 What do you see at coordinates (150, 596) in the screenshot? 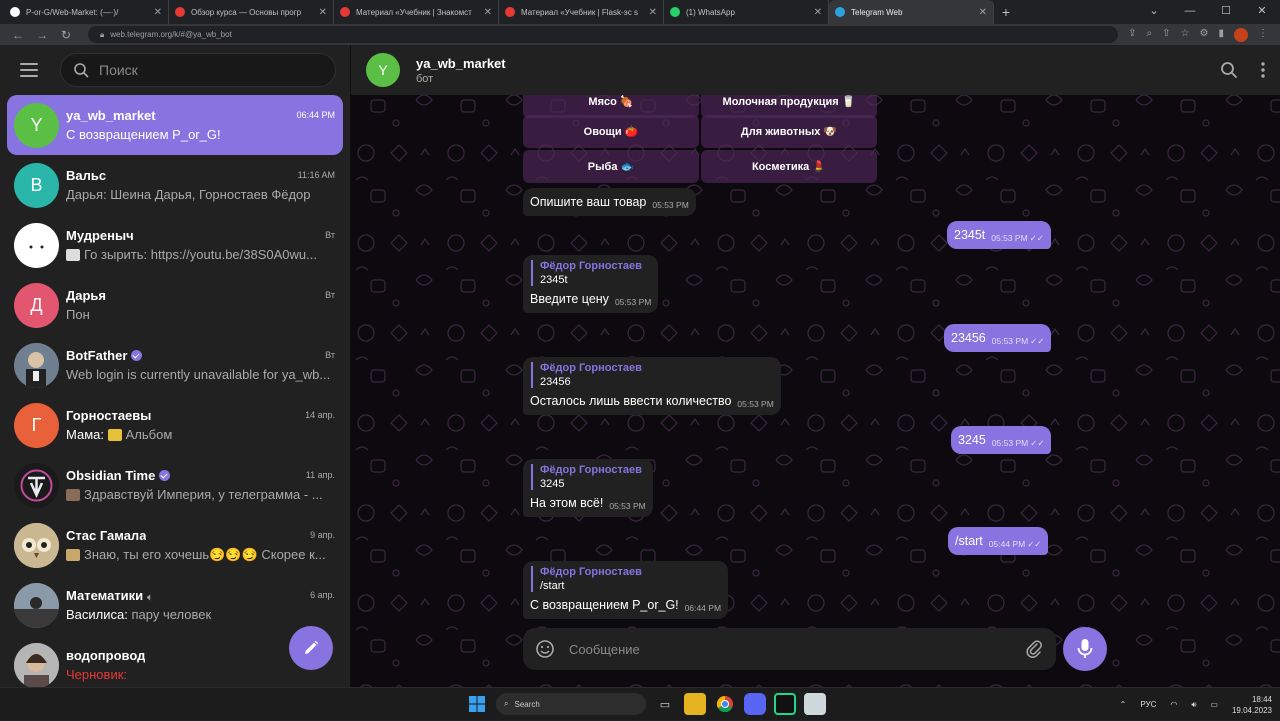
I see `muted-icon: 🔈︎` at bounding box center [150, 596].